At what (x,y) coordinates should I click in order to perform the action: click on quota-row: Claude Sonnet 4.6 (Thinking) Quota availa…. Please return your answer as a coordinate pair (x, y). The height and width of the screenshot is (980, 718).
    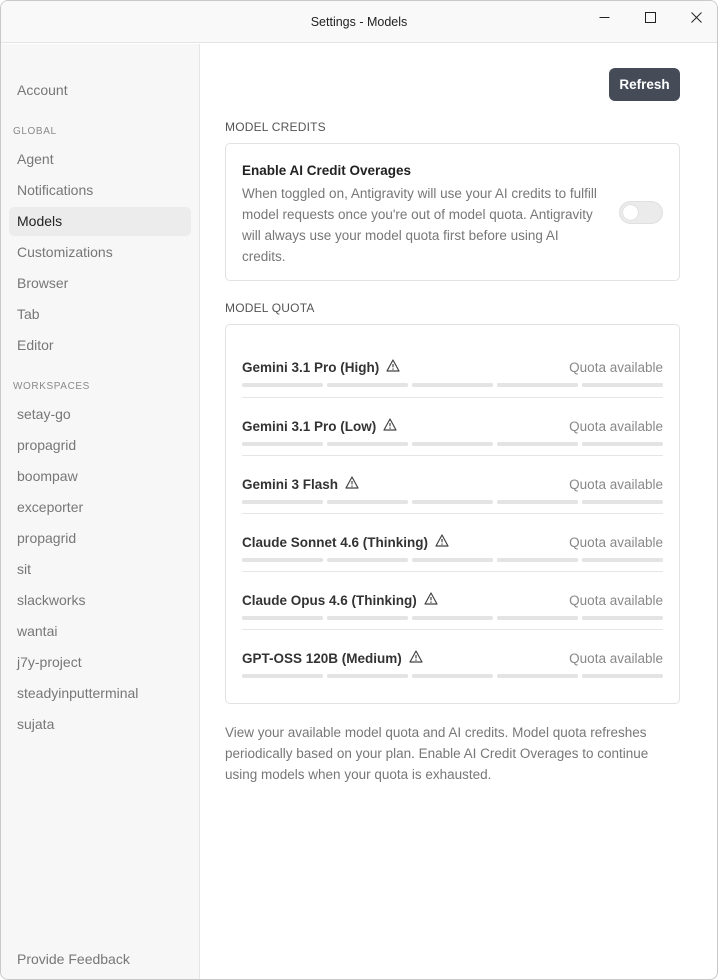
    Looking at the image, I should click on (452, 542).